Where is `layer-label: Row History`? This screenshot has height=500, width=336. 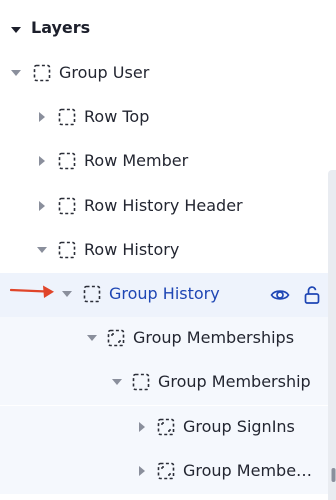 layer-label: Row History is located at coordinates (132, 249).